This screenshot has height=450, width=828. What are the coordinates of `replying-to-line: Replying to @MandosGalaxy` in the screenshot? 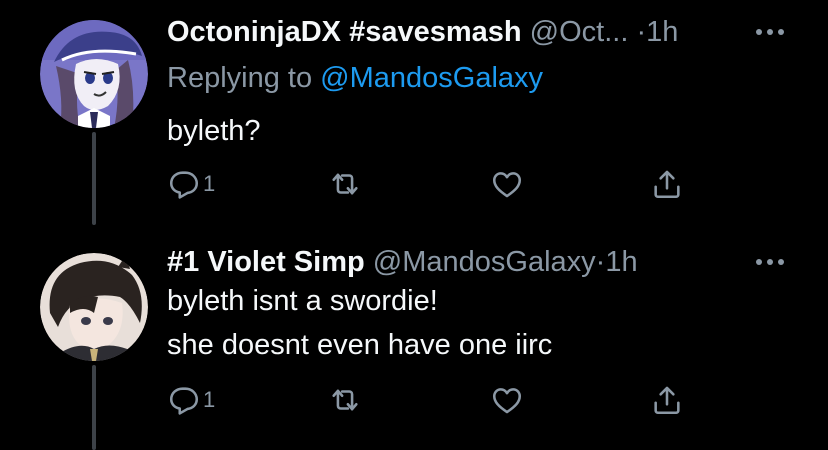 It's located at (355, 78).